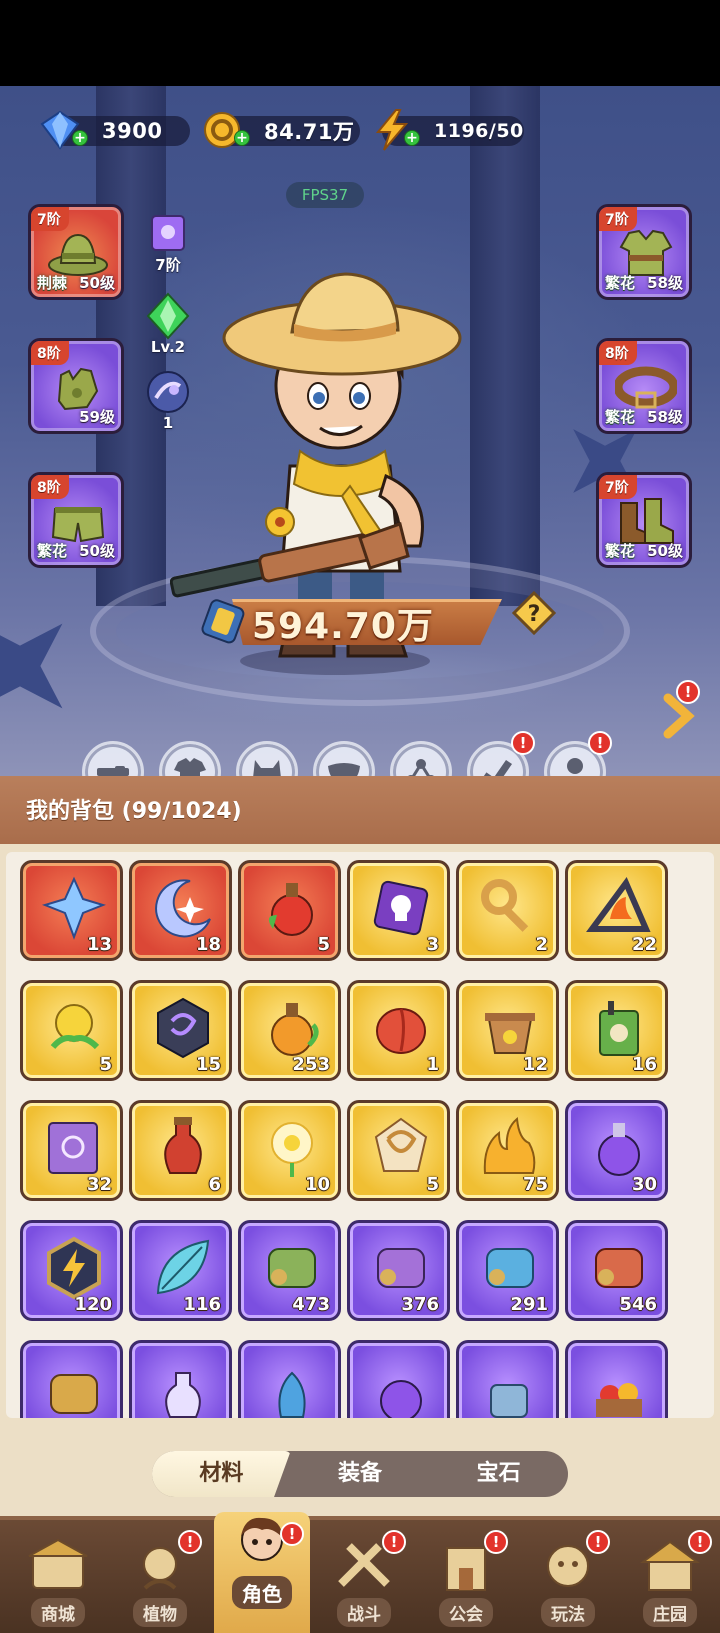  I want to click on feature-talent: 天赋, so click(421, 758).